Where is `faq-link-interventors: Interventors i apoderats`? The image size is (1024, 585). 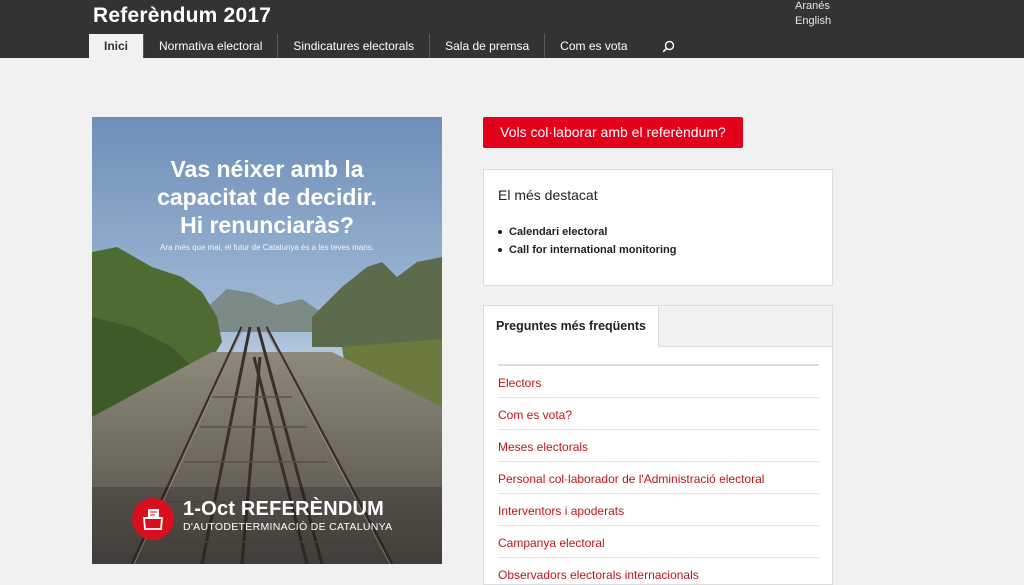
faq-link-interventors: Interventors i apoderats is located at coordinates (658, 511).